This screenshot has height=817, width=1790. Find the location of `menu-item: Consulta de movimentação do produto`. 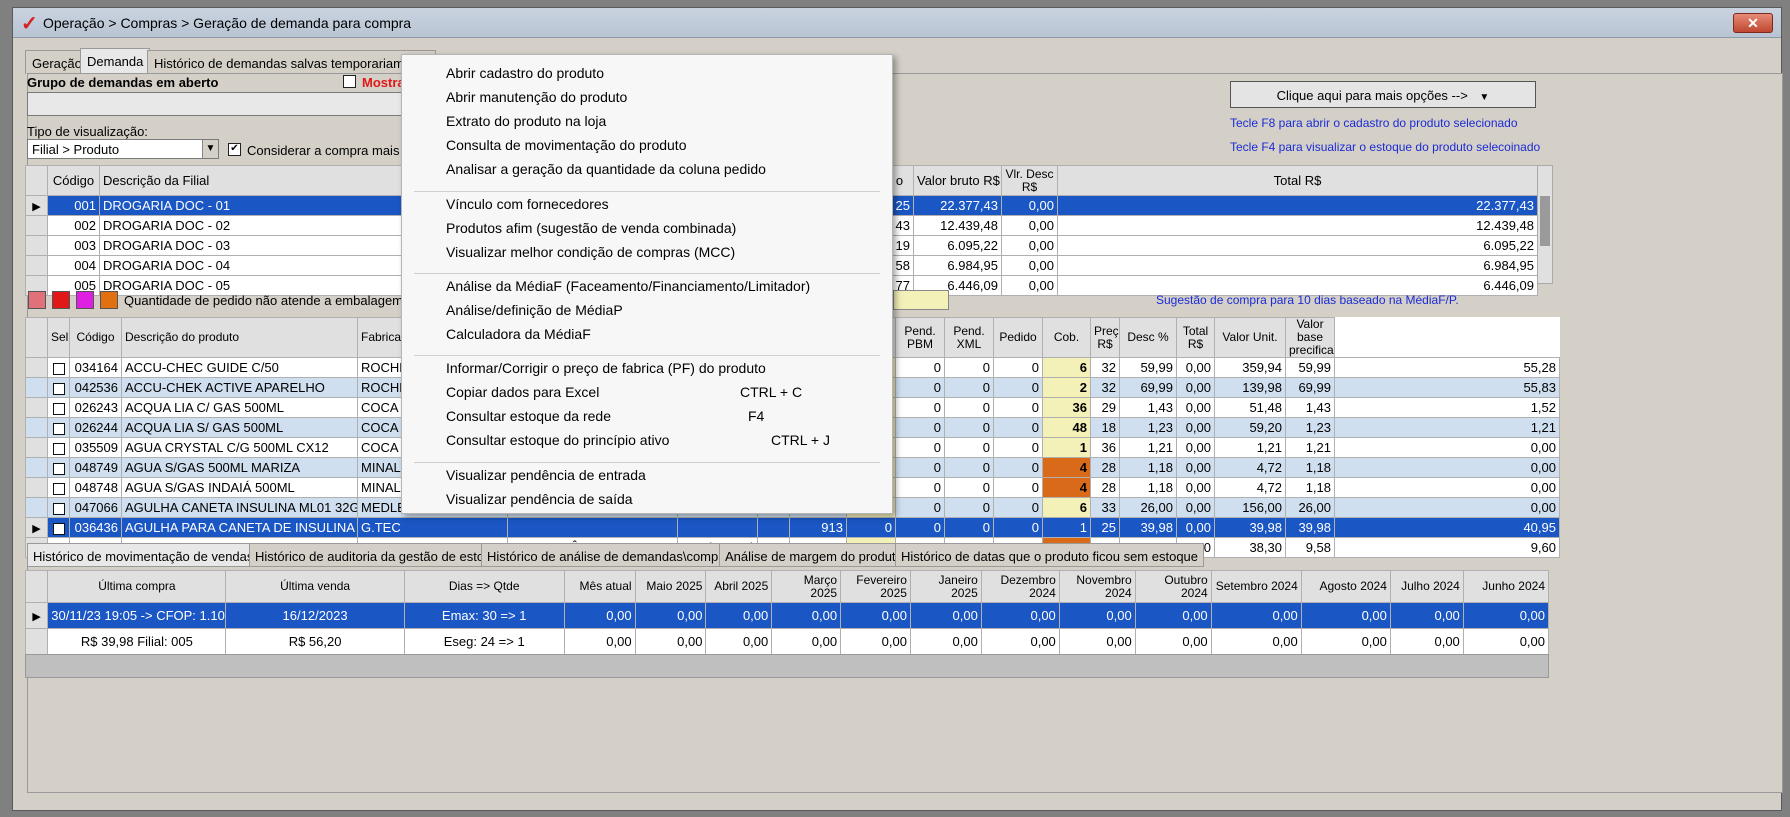

menu-item: Consulta de movimentação do produto is located at coordinates (566, 145).